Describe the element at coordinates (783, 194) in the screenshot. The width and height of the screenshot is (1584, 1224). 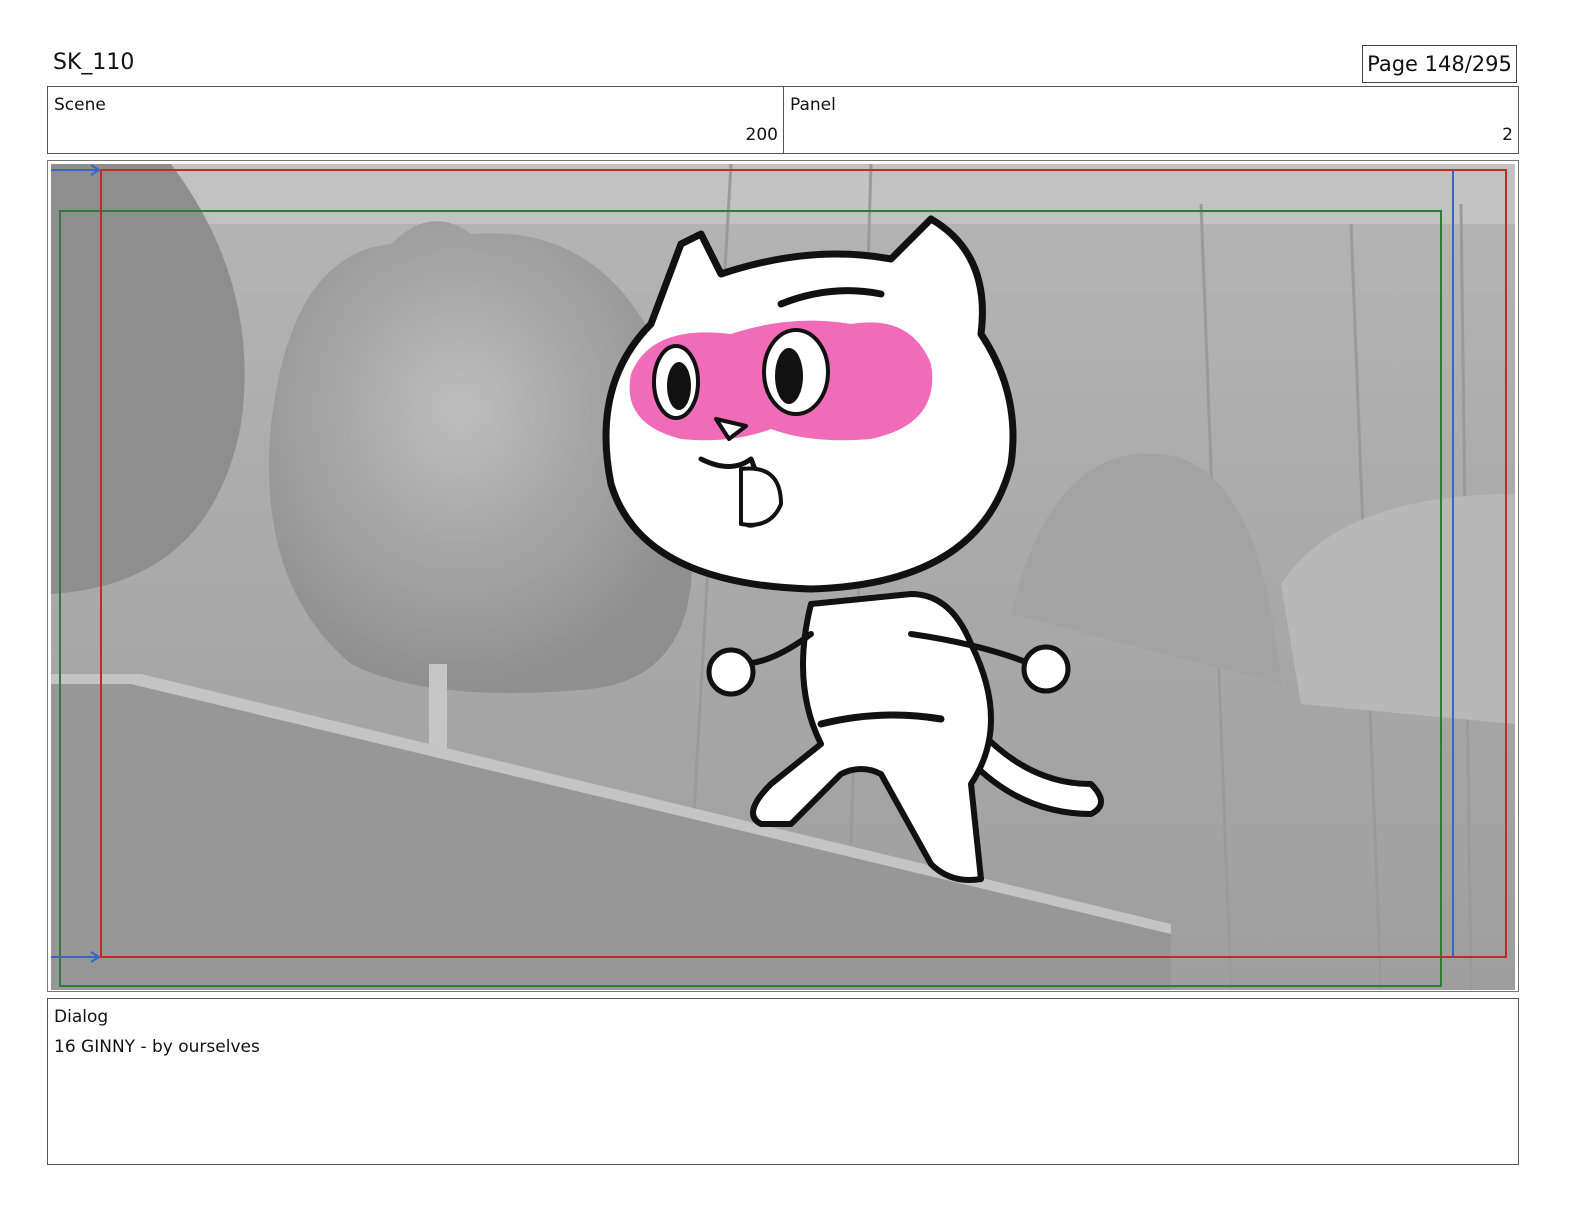
I see `ceiling-beams` at that location.